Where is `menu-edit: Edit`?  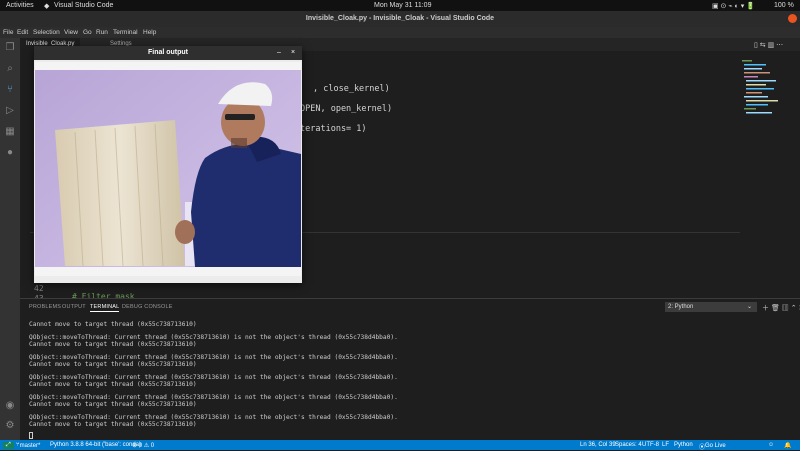 menu-edit: Edit is located at coordinates (22, 32).